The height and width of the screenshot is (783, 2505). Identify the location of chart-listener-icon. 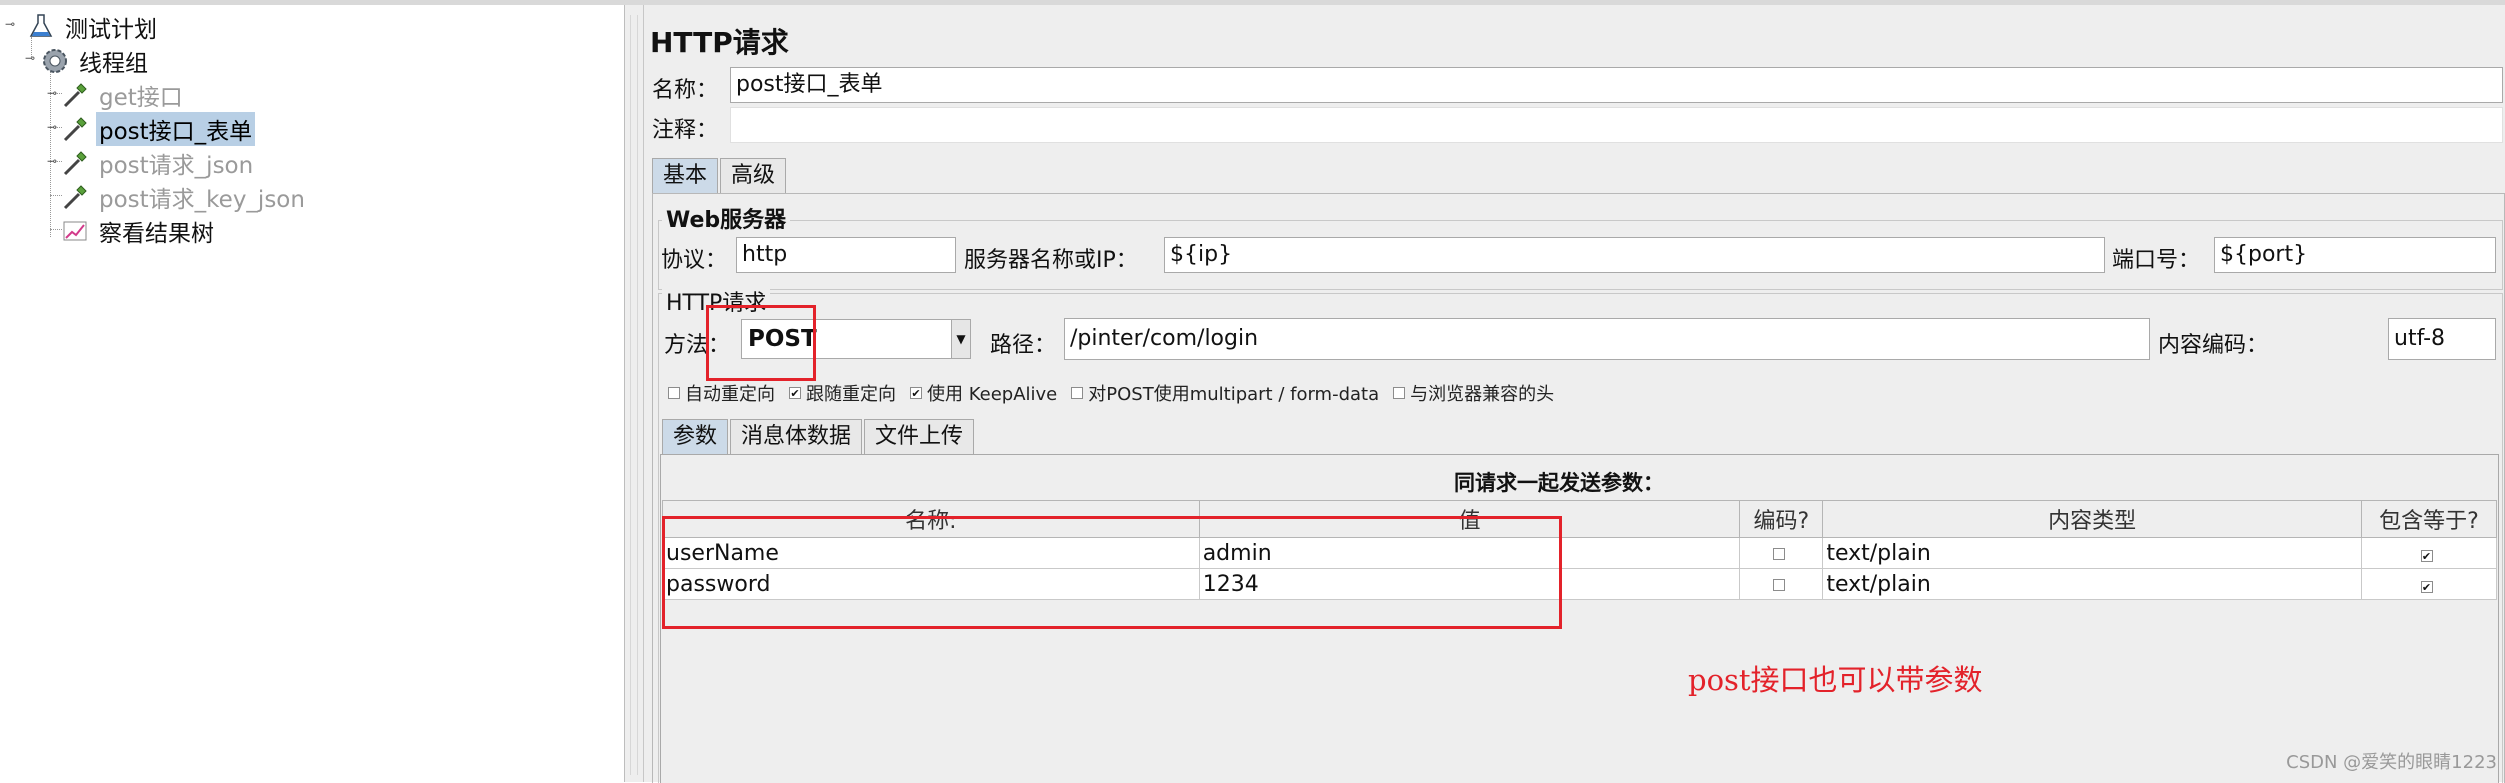
(75, 231).